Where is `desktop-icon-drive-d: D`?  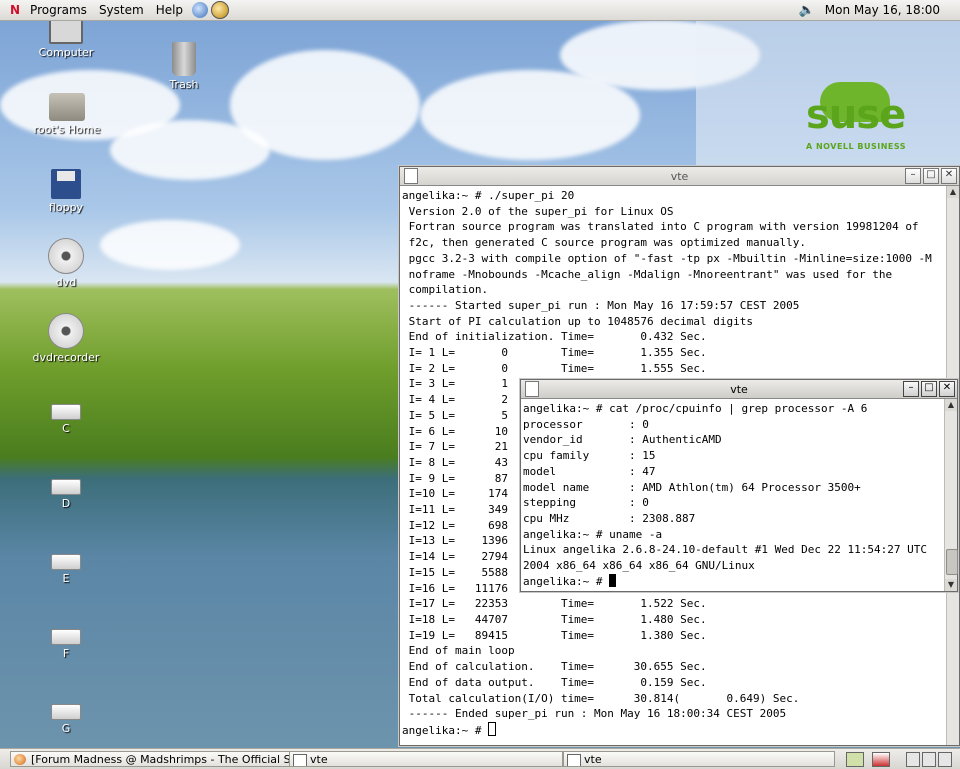
desktop-icon-drive-d: D is located at coordinates (66, 494).